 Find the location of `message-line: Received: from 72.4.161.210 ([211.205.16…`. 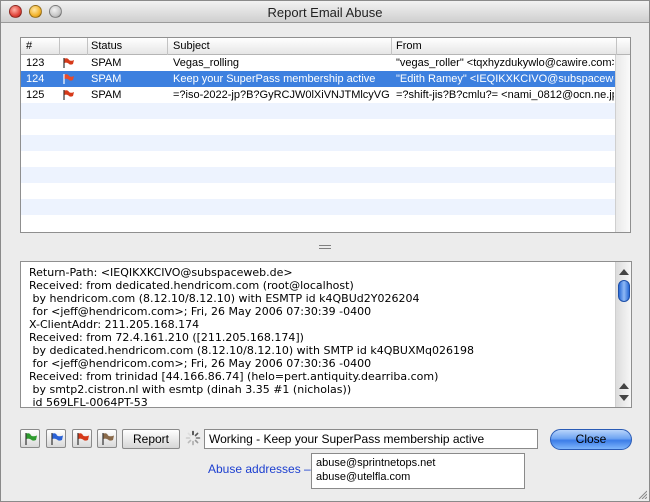

message-line: Received: from 72.4.161.210 ([211.205.16… is located at coordinates (166, 337).